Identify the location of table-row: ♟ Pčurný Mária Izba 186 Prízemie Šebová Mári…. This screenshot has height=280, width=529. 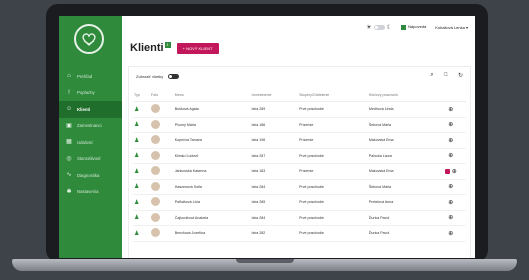
(299, 125).